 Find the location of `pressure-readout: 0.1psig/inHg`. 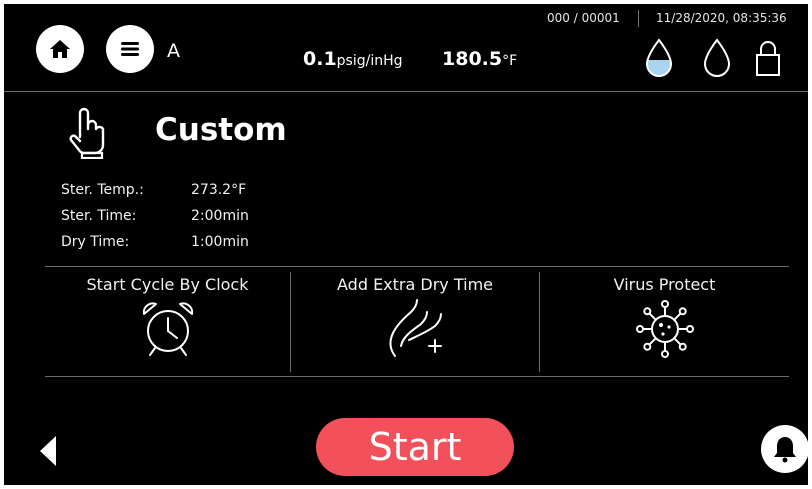

pressure-readout: 0.1psig/inHg is located at coordinates (353, 59).